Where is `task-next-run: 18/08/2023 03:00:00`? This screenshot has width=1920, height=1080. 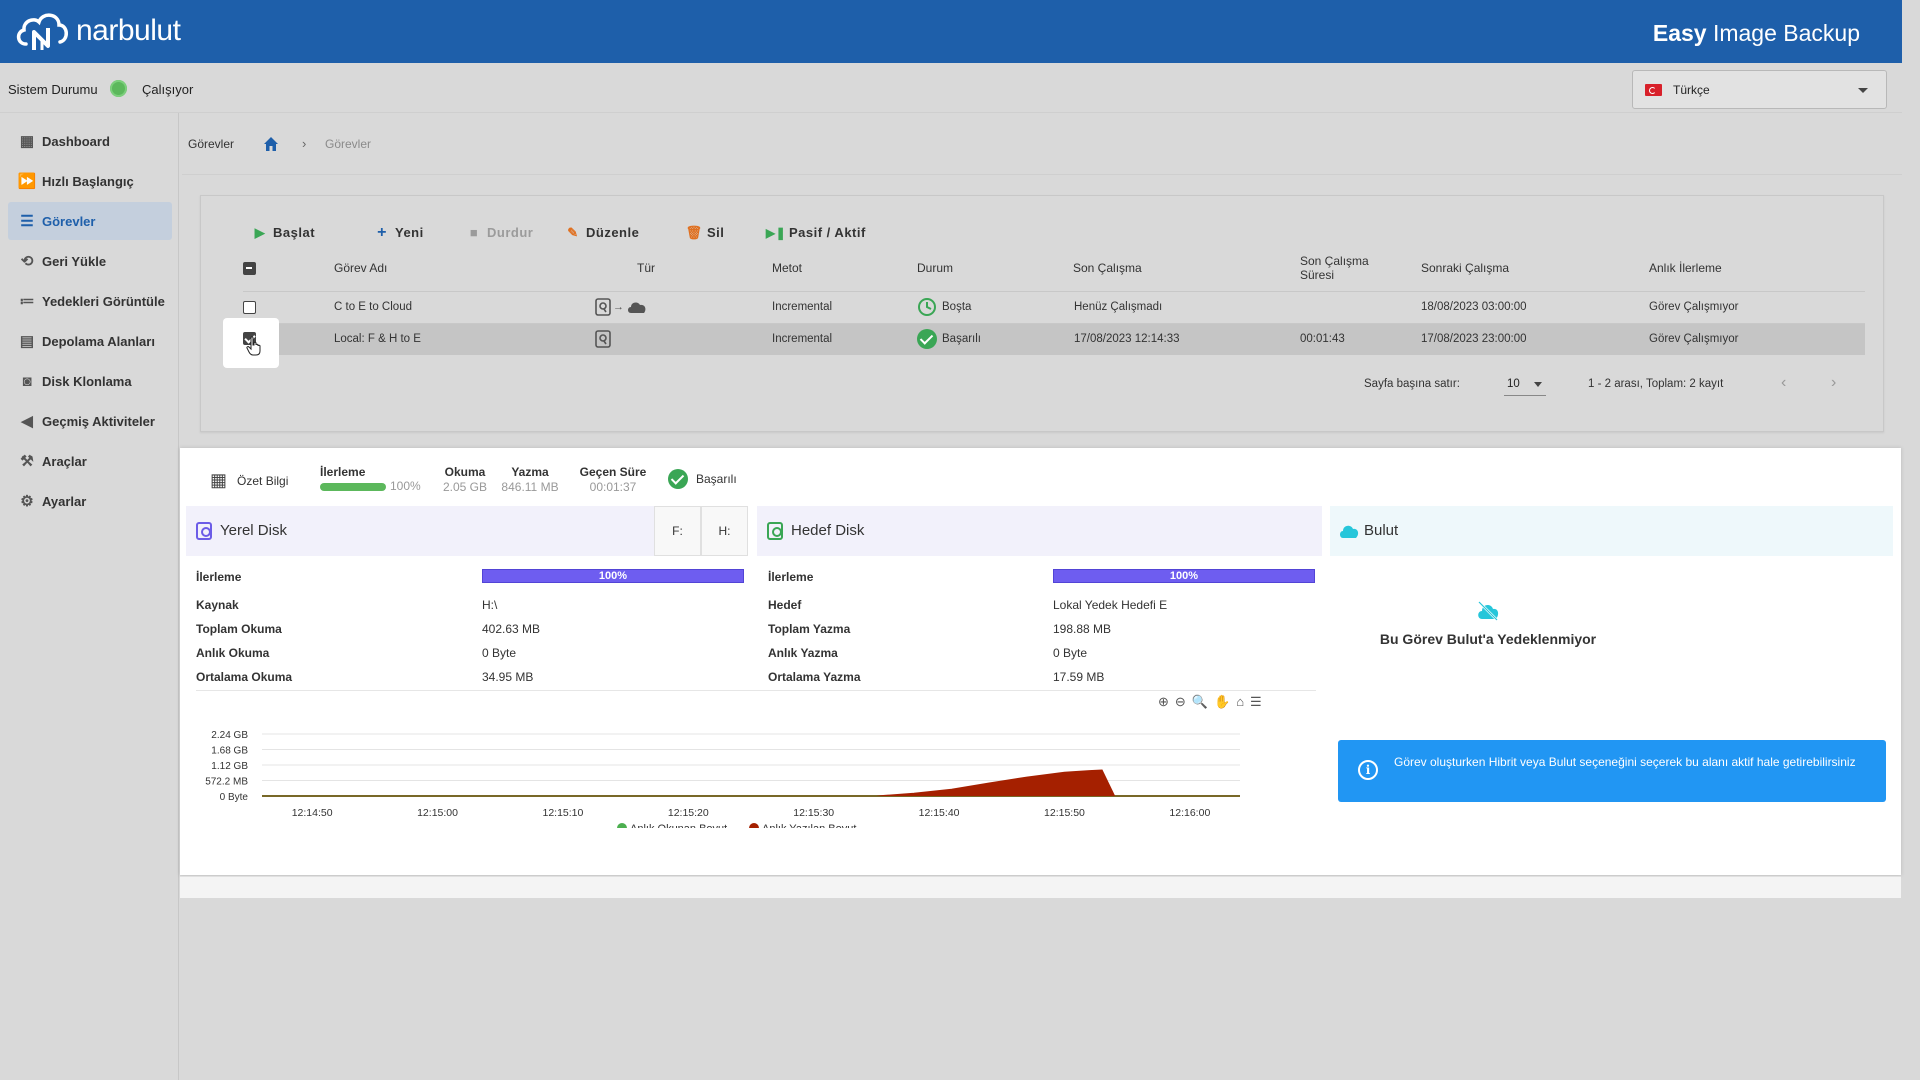
task-next-run: 18/08/2023 03:00:00 is located at coordinates (1474, 307).